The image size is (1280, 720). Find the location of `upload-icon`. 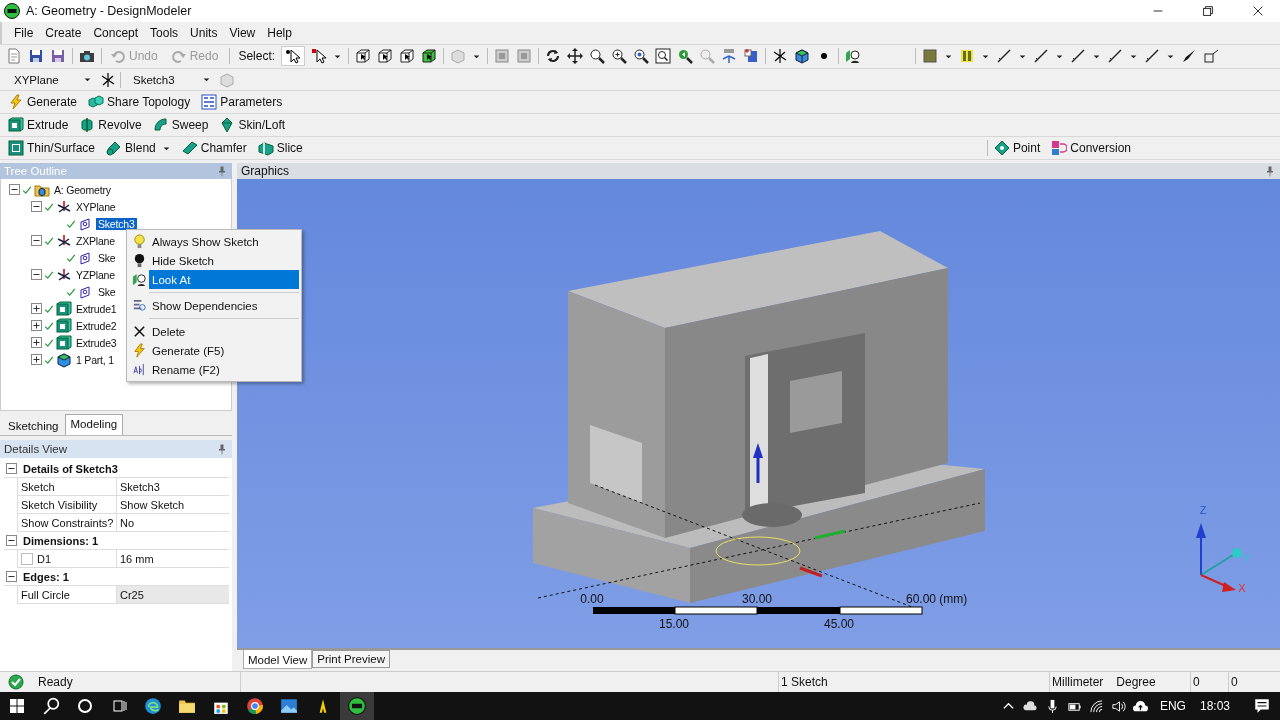

upload-icon is located at coordinates (1141, 706).